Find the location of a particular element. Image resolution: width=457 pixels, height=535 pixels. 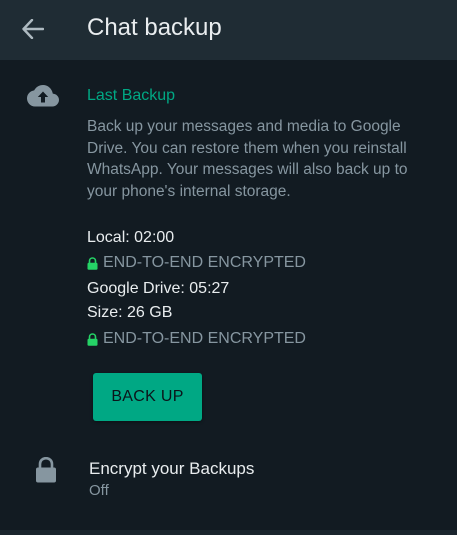

drive-encryption-badge: END-TO-END ENCRYPTED is located at coordinates (196, 339).